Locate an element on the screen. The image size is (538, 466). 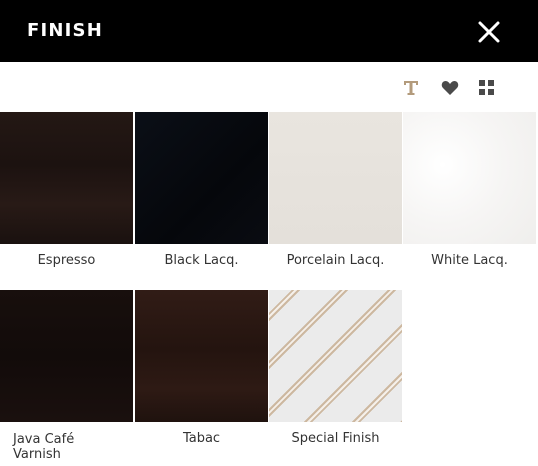
panel-header: FINISH is located at coordinates (269, 31).